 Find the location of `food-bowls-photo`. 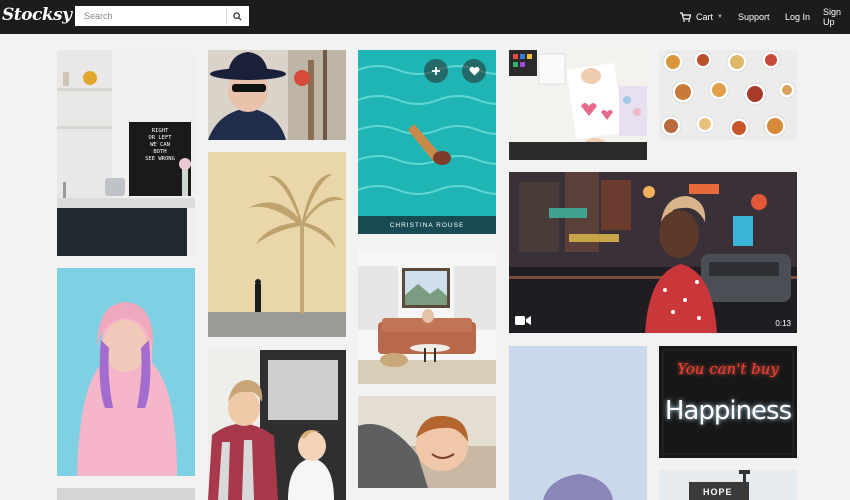

food-bowls-photo is located at coordinates (728, 95).